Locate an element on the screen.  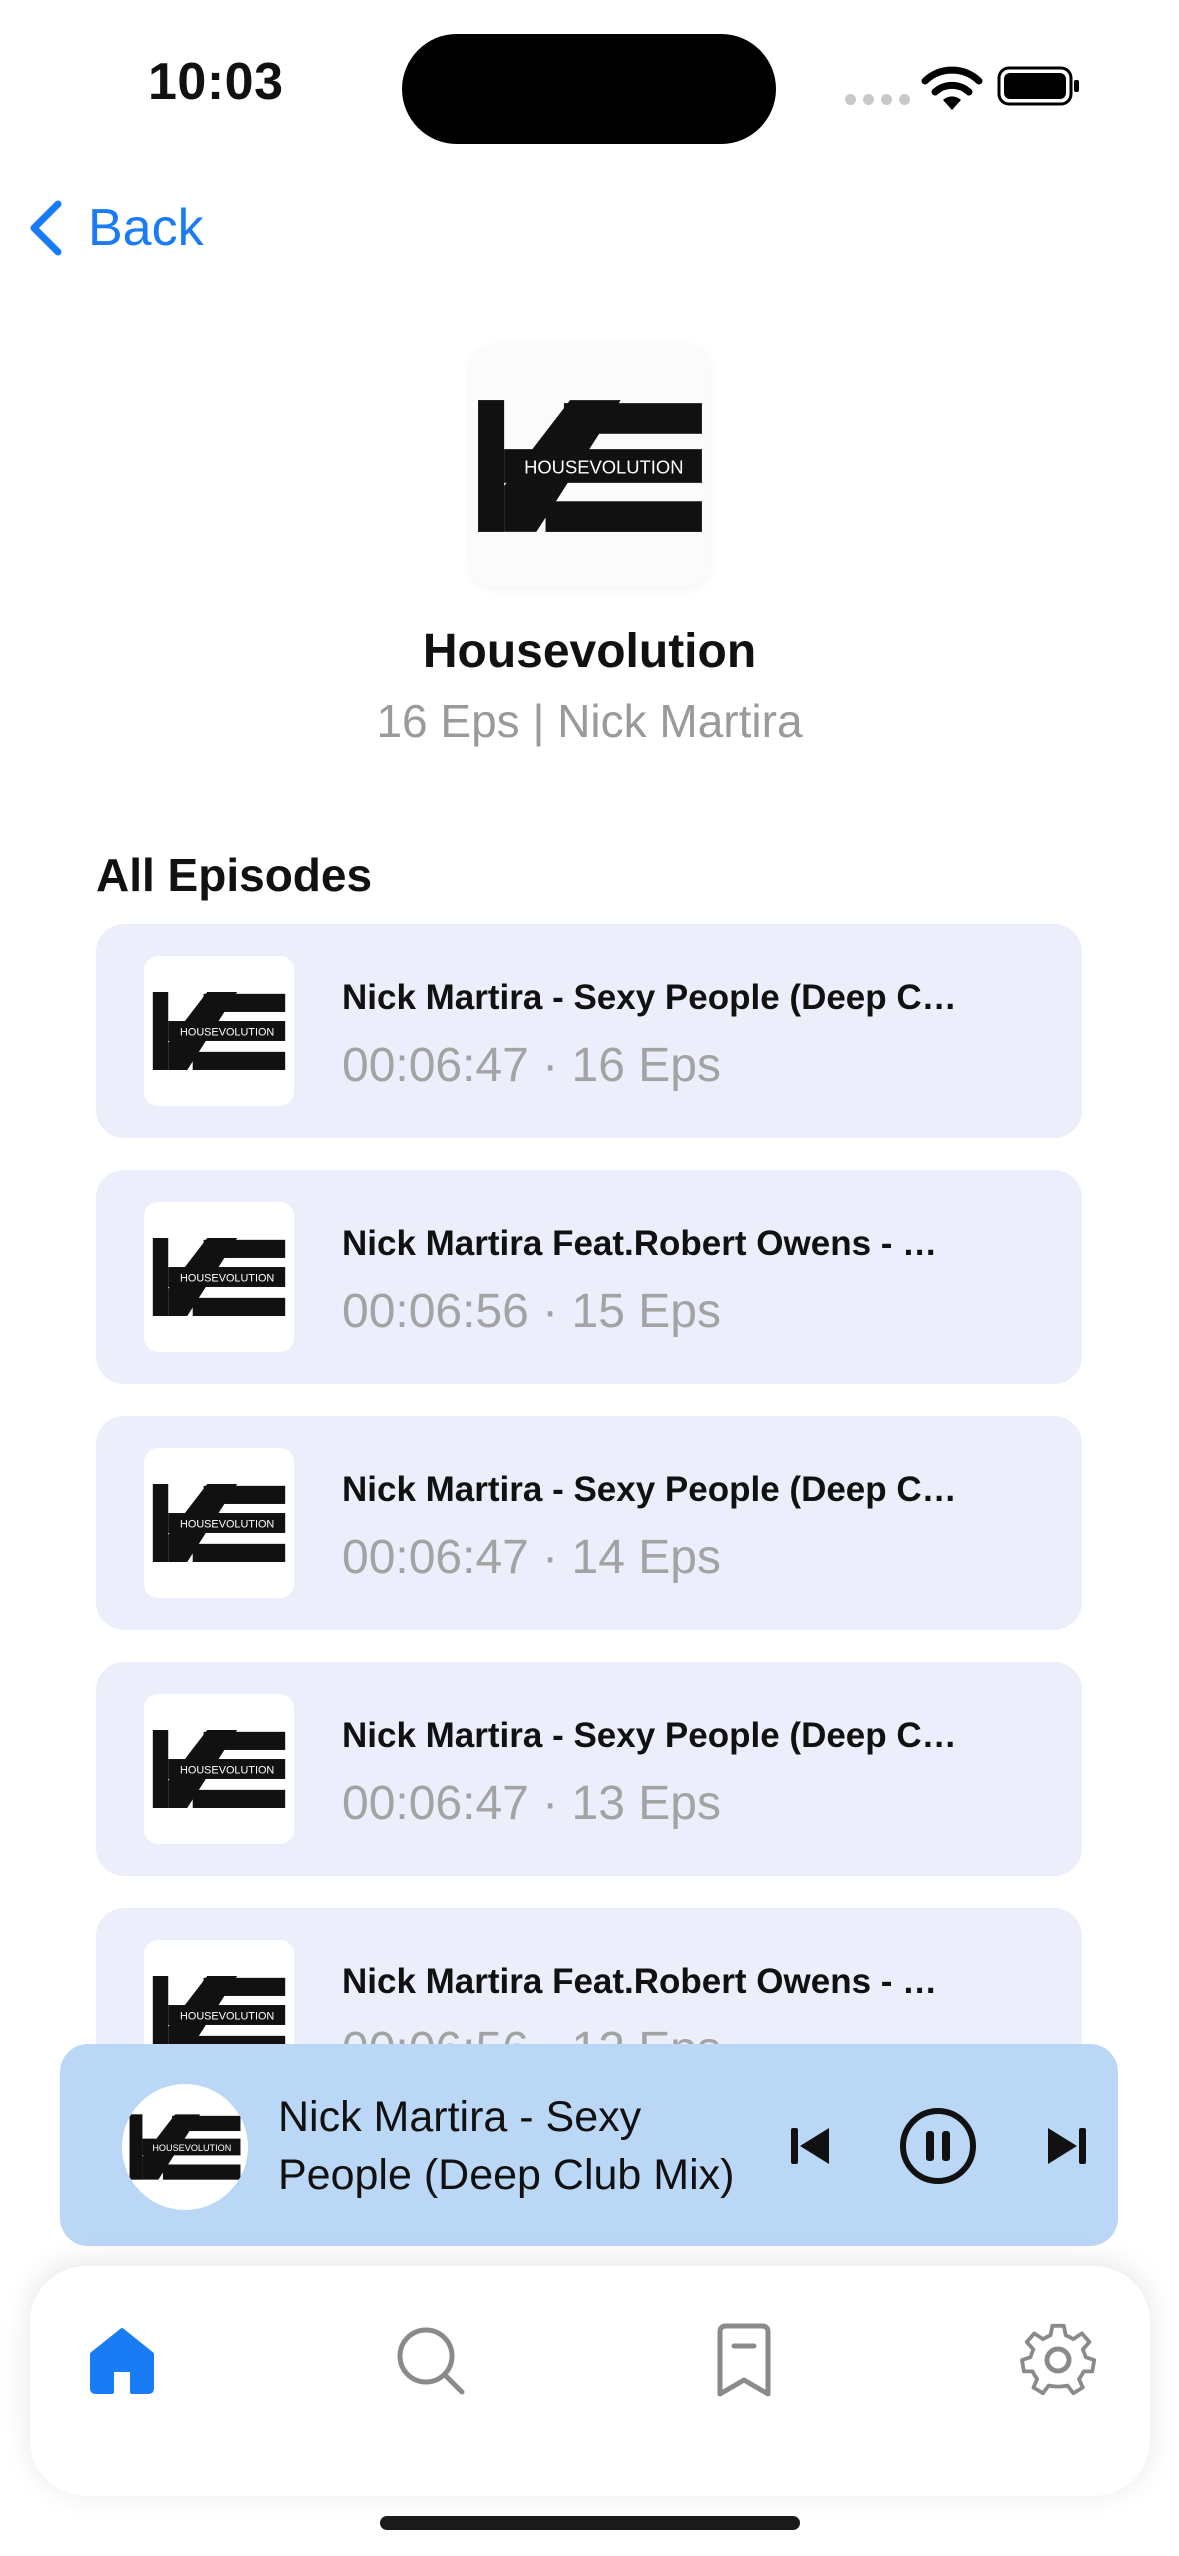
episode-meta: 00:06:47 · 16 Eps is located at coordinates (531, 1065).